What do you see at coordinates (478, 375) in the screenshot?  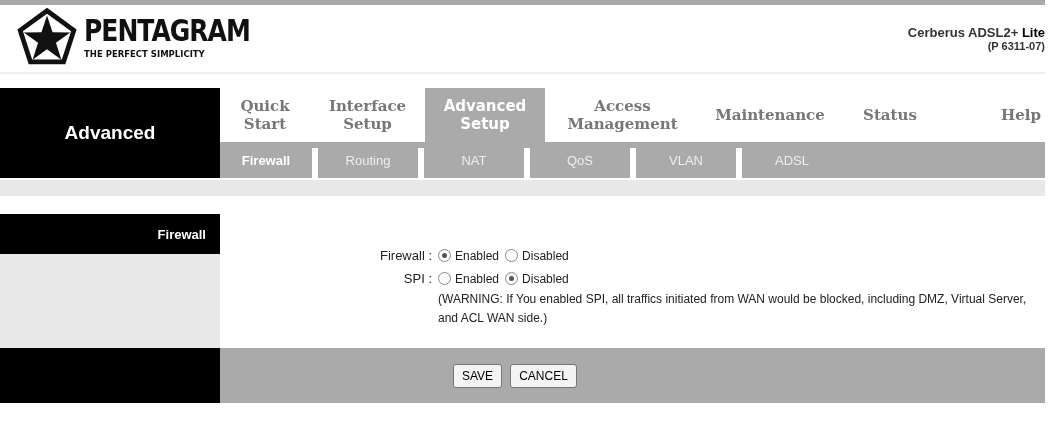 I see `save-button: SAVE` at bounding box center [478, 375].